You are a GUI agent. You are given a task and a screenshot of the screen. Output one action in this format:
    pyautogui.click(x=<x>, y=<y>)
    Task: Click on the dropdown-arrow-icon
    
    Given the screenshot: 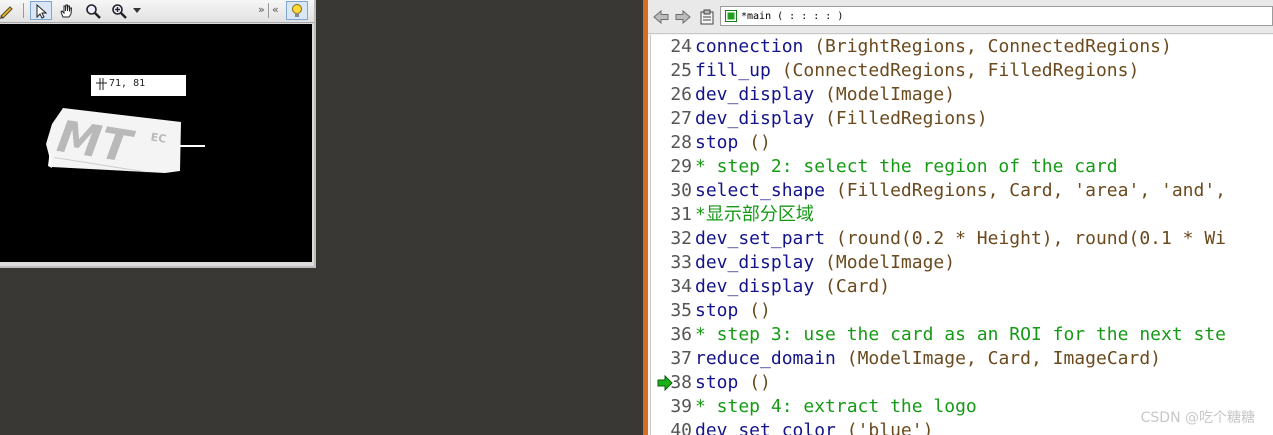 What is the action you would take?
    pyautogui.click(x=137, y=10)
    